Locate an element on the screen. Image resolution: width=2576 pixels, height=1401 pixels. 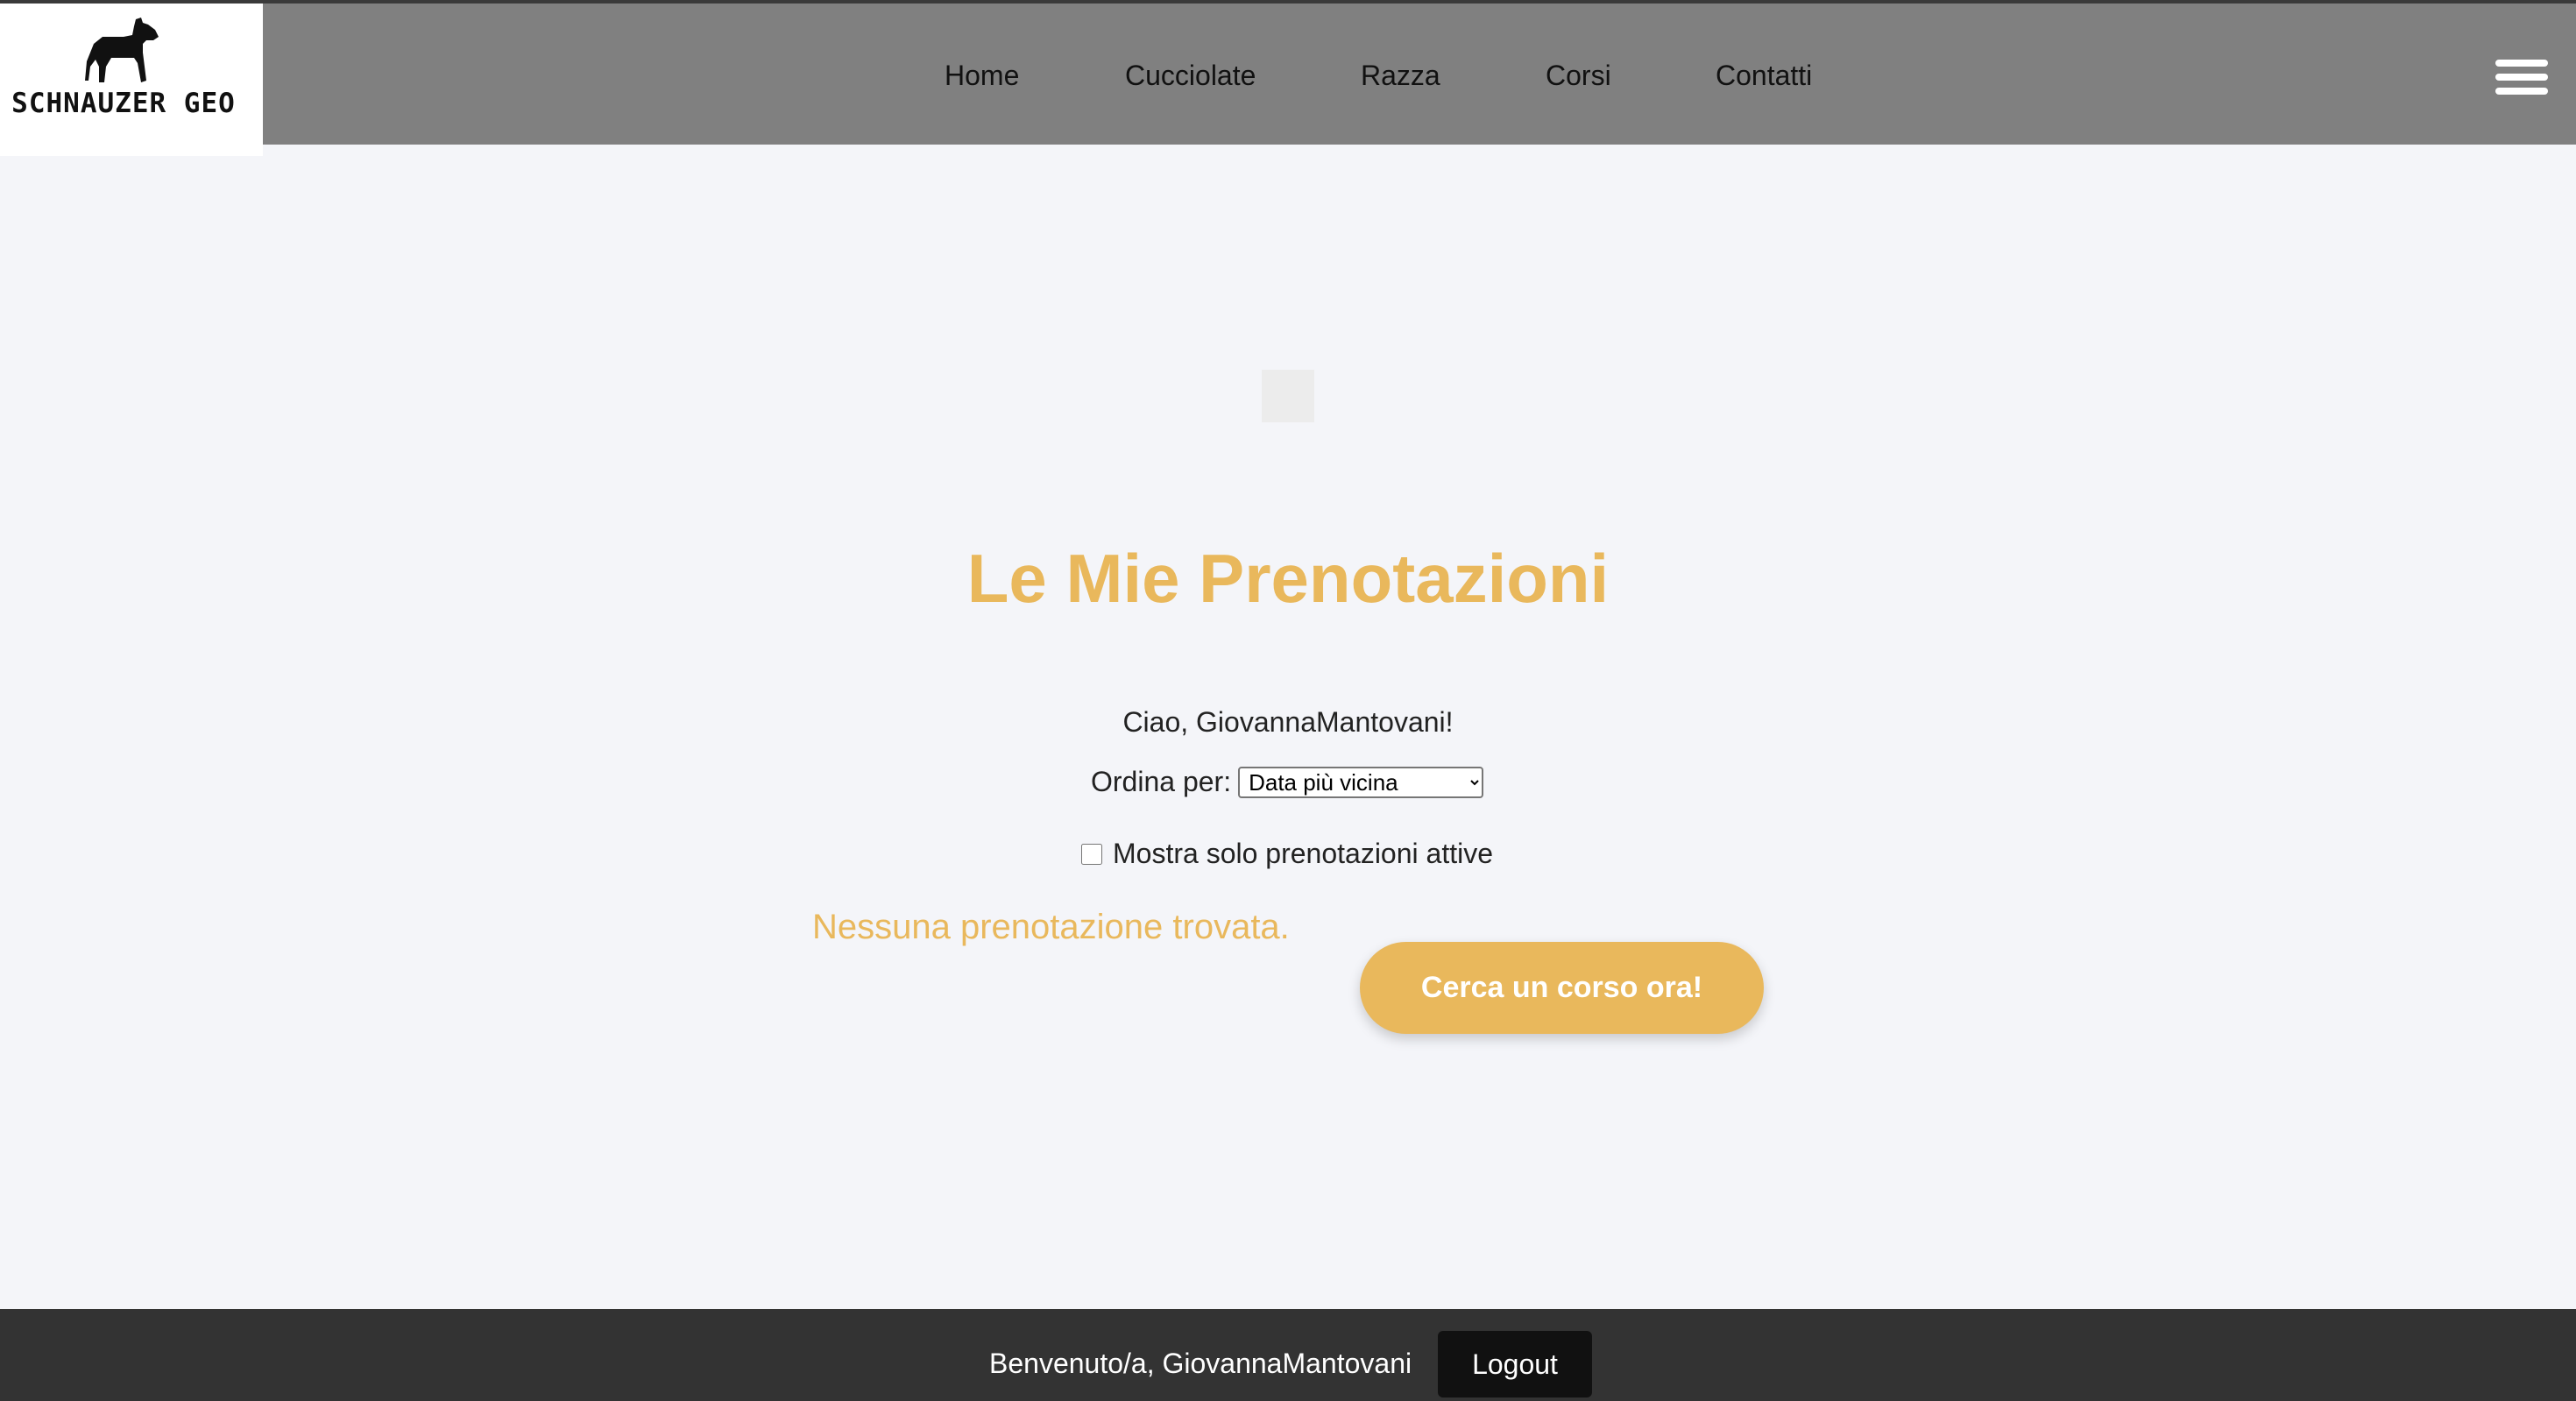
greeting-text: Ciao, GiovannaMantovani! is located at coordinates (1288, 722).